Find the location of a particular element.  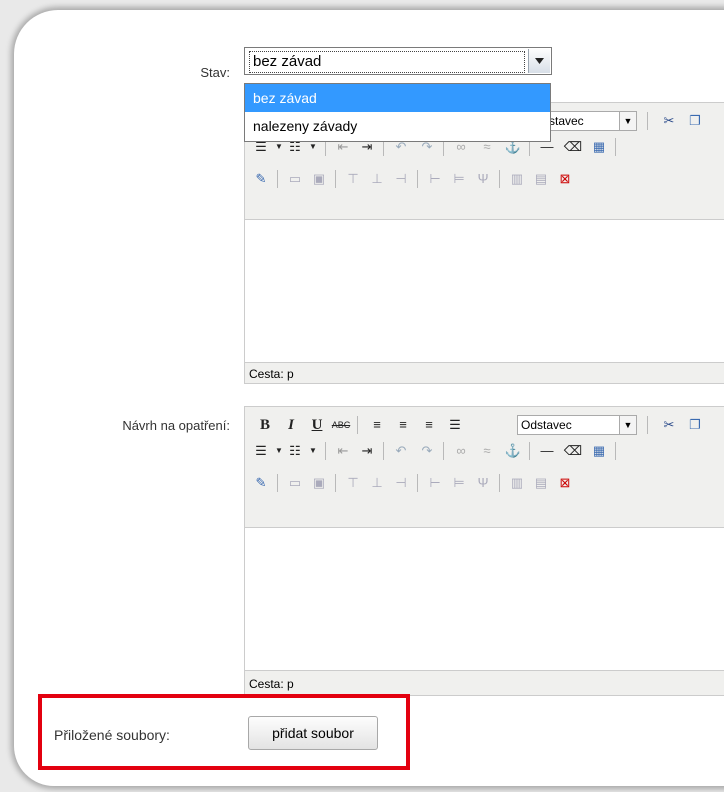

stav-select-value: bez závad is located at coordinates (387, 62).